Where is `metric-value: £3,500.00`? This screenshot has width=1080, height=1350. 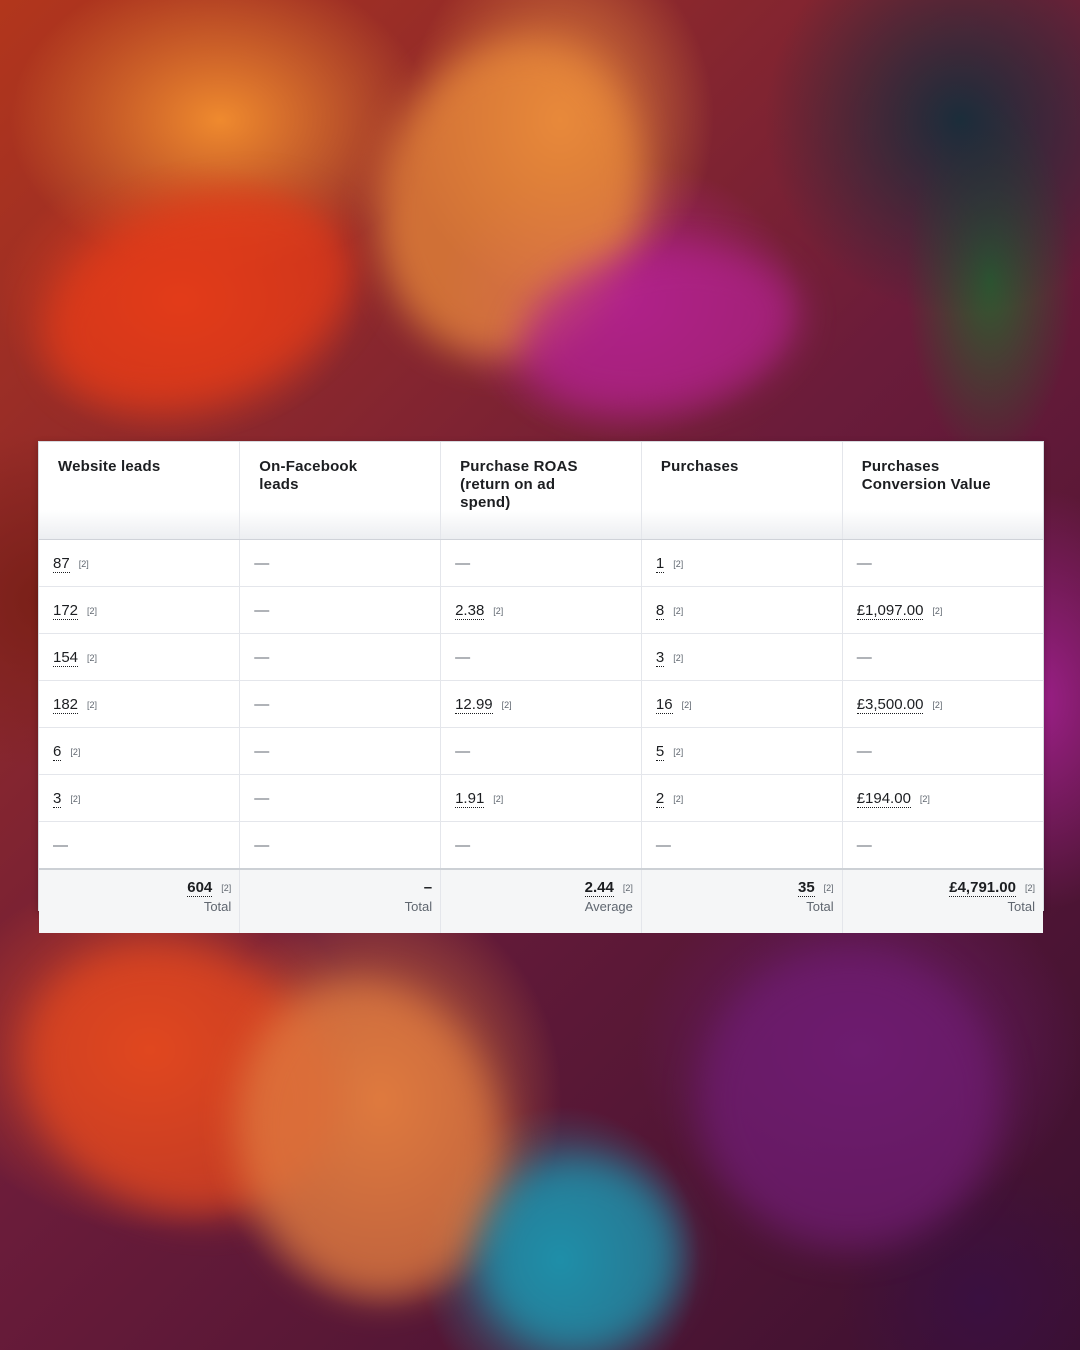
metric-value: £3,500.00 is located at coordinates (890, 704).